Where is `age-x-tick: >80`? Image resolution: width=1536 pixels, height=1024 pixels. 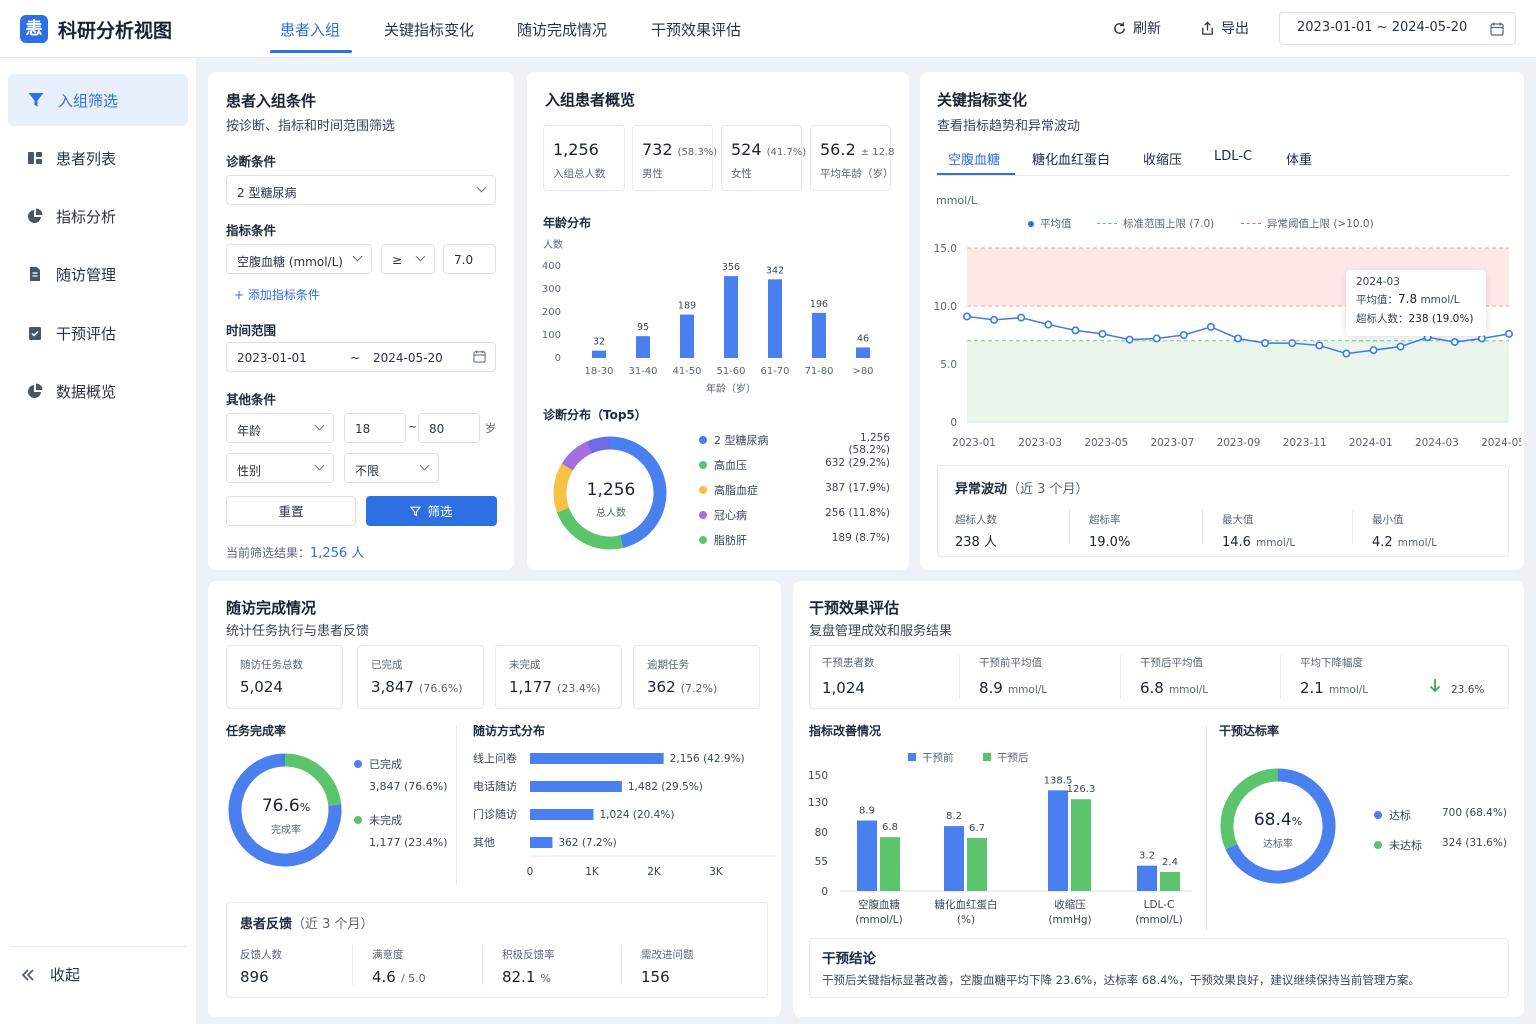 age-x-tick: >80 is located at coordinates (862, 371).